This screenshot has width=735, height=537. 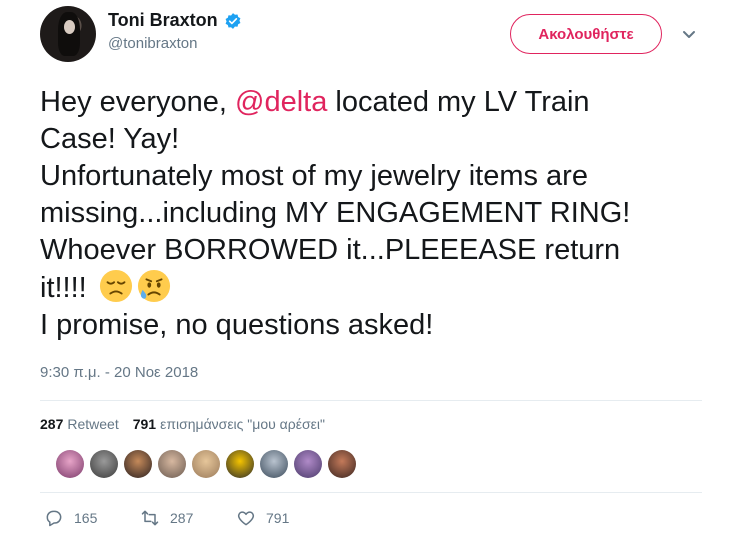 What do you see at coordinates (68, 34) in the screenshot?
I see `avatar` at bounding box center [68, 34].